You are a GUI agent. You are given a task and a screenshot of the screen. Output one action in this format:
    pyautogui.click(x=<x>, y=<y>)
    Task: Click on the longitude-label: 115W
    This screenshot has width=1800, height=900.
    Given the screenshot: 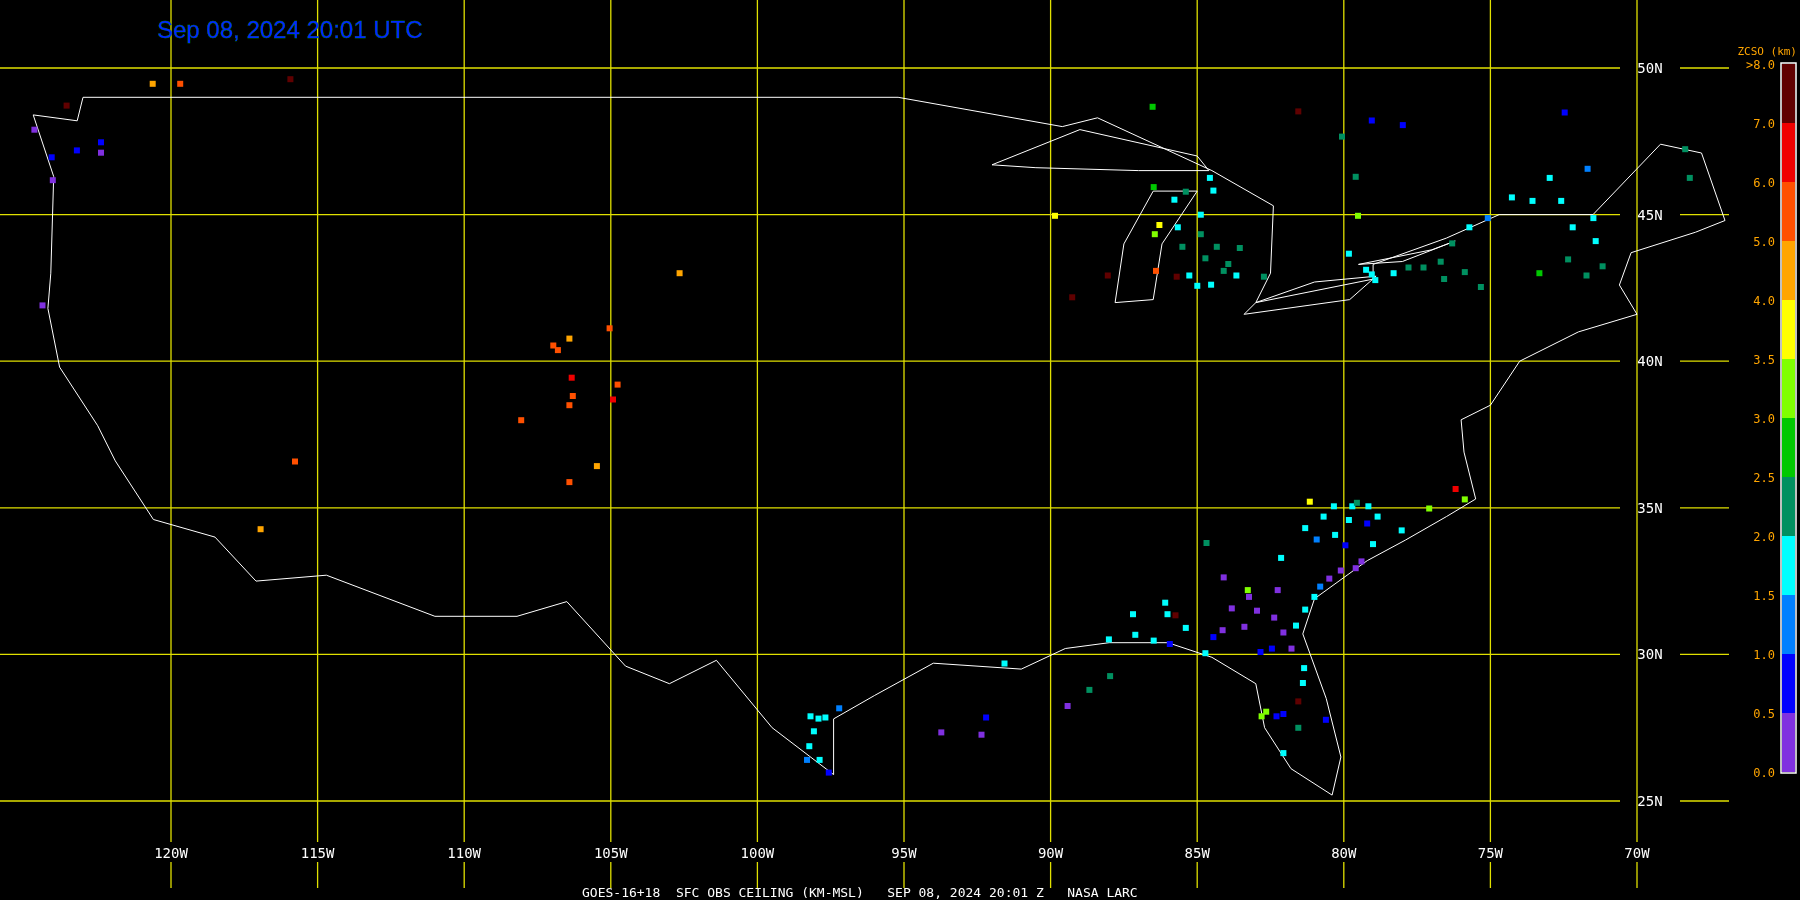 What is the action you would take?
    pyautogui.click(x=317, y=853)
    